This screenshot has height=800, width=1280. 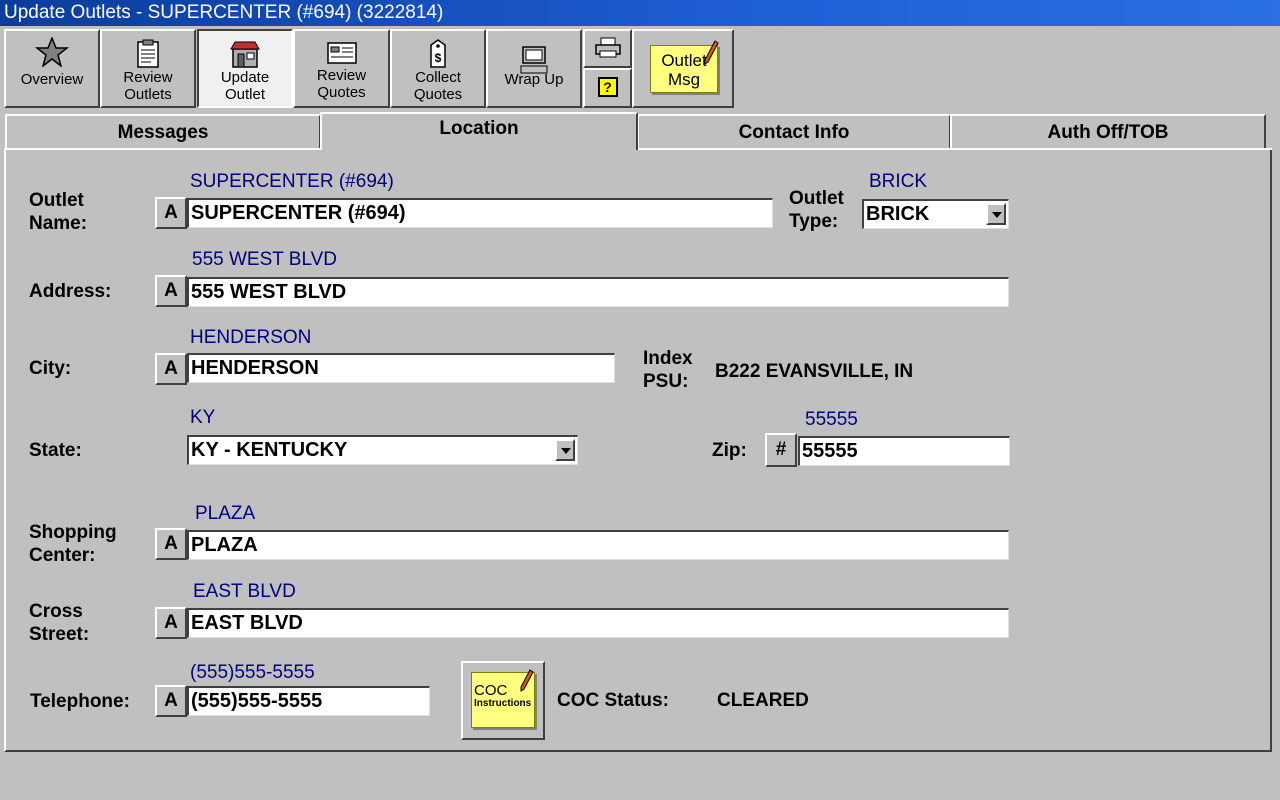 I want to click on outlet-name-input: SUPERCENTER (#694), so click(x=480, y=213).